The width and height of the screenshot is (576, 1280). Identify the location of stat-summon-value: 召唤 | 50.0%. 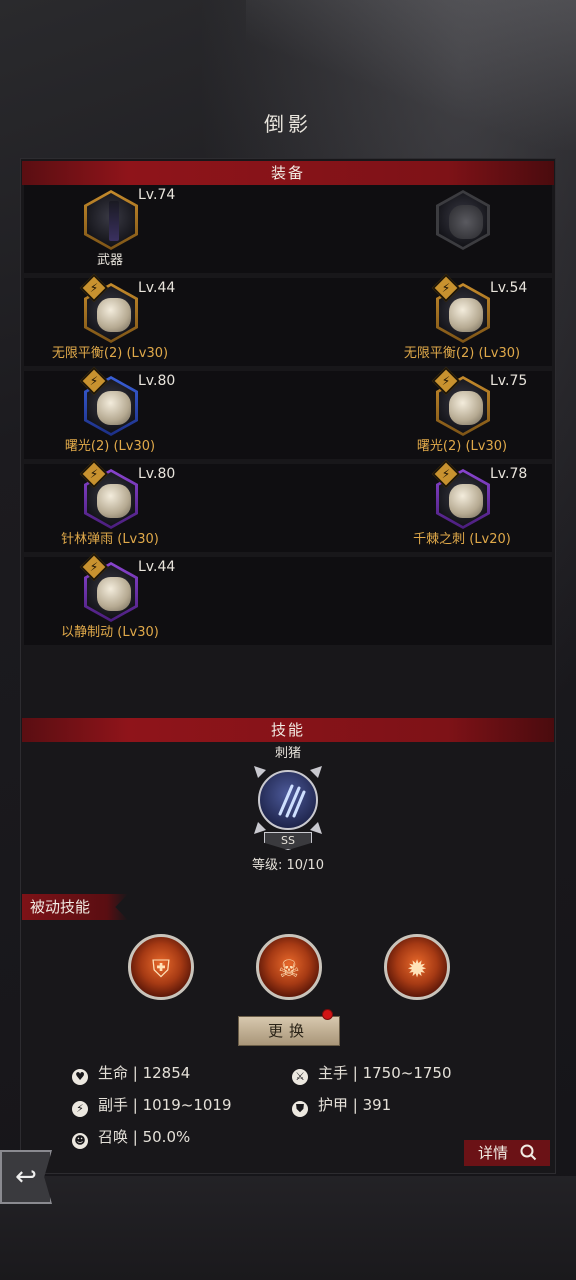
(144, 1137).